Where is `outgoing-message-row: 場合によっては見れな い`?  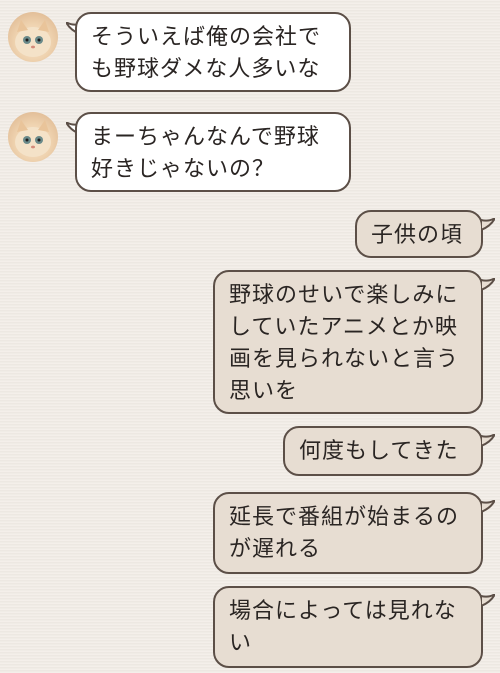
outgoing-message-row: 場合によっては見れな い is located at coordinates (250, 625).